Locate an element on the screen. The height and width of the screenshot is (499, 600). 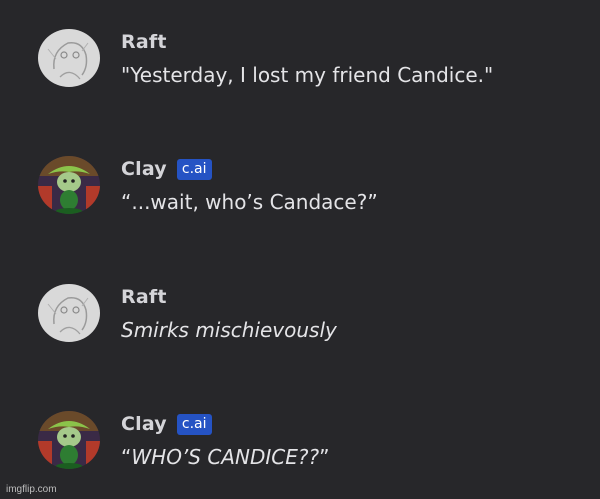
chat-message: Raft Smirks mischievously is located at coordinates (318, 324).